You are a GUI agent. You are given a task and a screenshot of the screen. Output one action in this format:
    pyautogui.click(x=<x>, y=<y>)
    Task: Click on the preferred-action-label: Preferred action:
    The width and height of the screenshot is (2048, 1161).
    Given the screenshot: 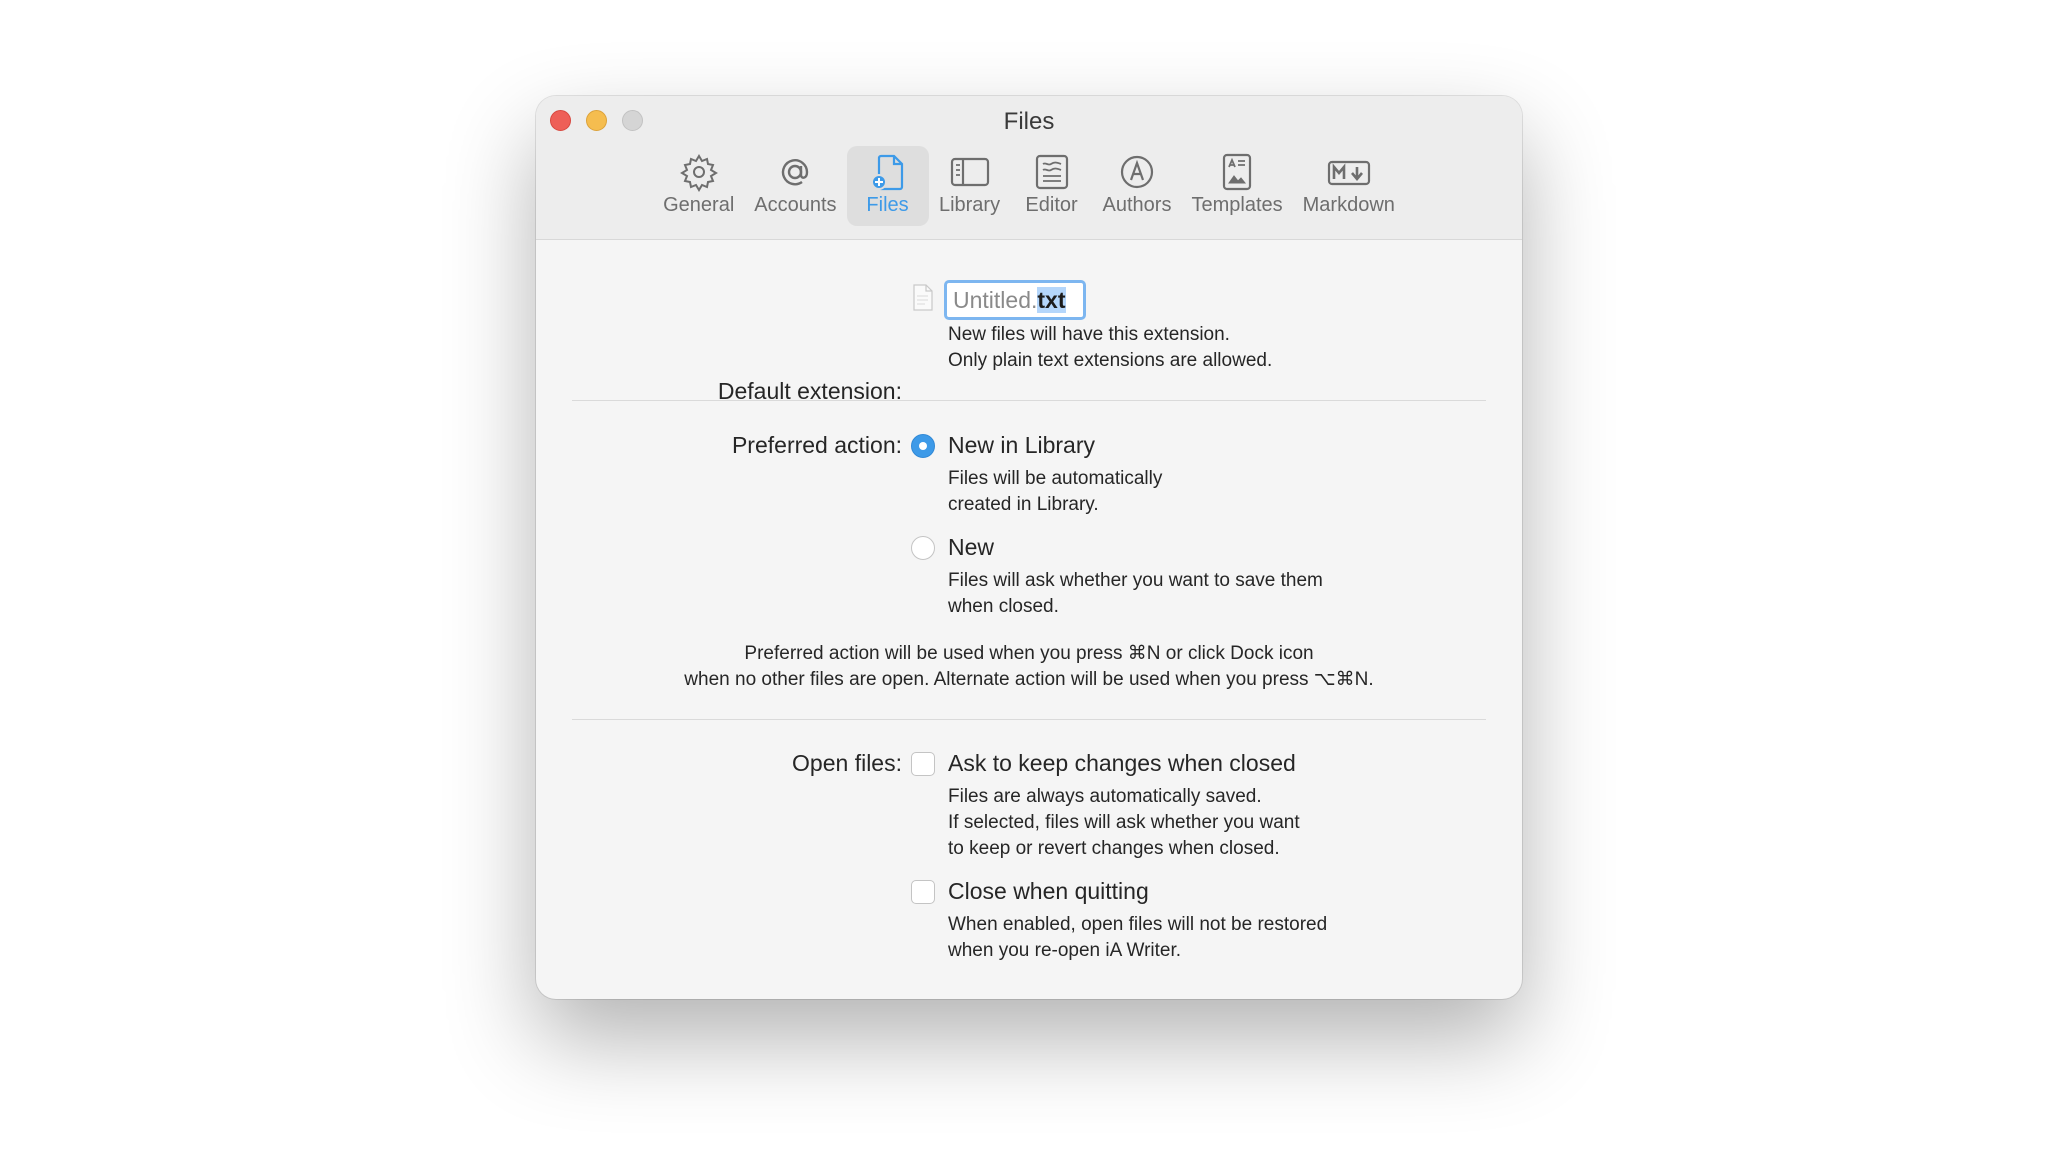 What is the action you would take?
    pyautogui.click(x=816, y=445)
    